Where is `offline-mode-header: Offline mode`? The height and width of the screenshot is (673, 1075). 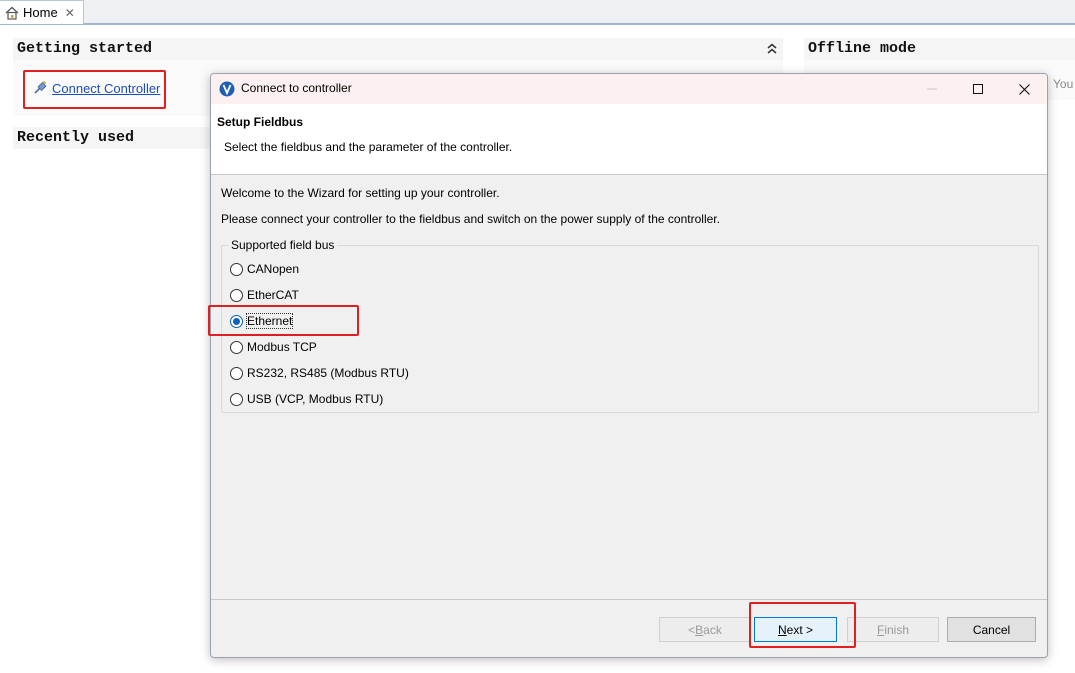 offline-mode-header: Offline mode is located at coordinates (939, 49).